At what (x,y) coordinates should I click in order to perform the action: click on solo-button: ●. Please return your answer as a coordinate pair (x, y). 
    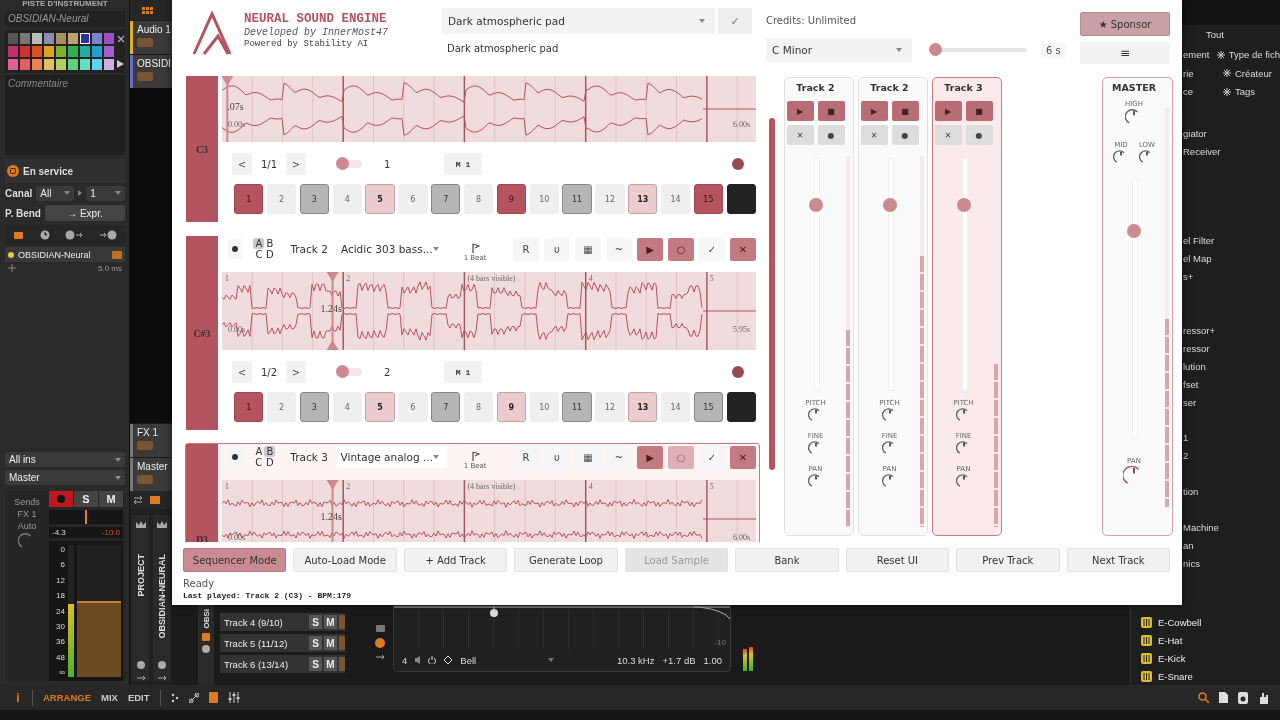
    Looking at the image, I should click on (979, 135).